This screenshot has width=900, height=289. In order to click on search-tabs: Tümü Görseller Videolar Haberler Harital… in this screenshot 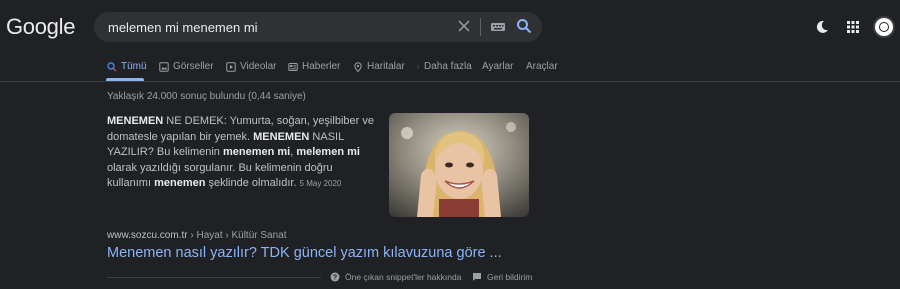, I will do `click(450, 68)`.